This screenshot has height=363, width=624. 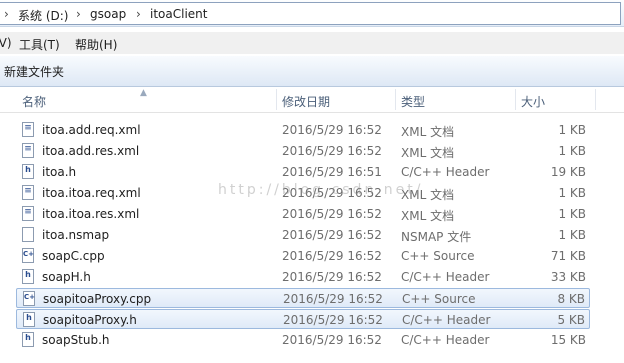 I want to click on file-size: 5 KB, so click(x=571, y=320).